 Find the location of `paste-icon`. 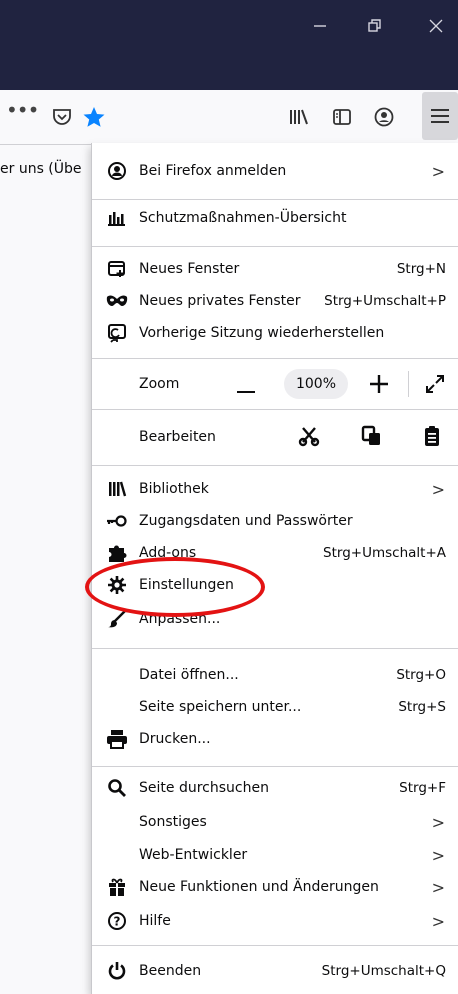

paste-icon is located at coordinates (432, 436).